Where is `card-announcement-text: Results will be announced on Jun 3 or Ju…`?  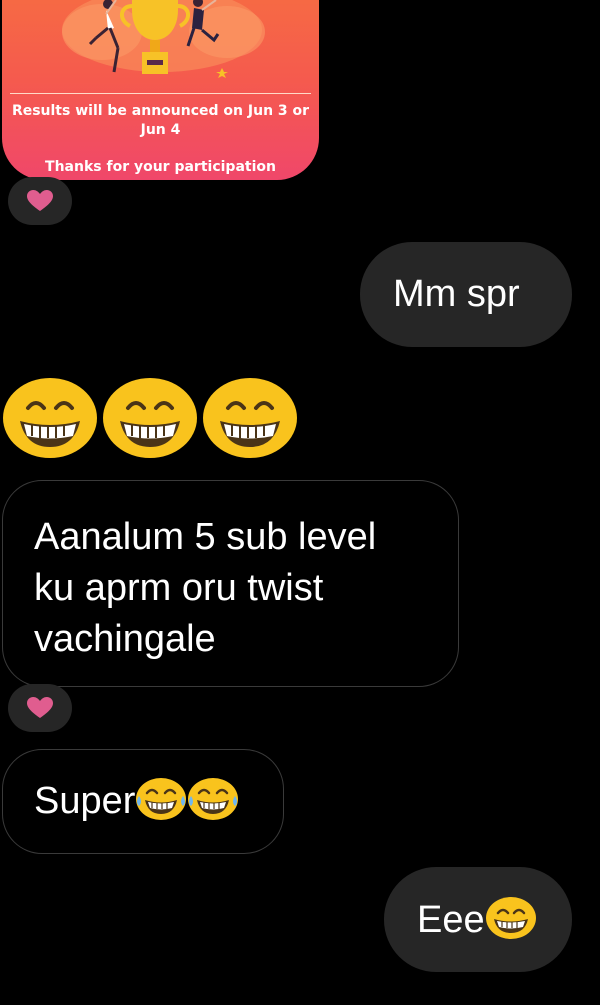
card-announcement-text: Results will be announced on Jun 3 or Ju… is located at coordinates (160, 120).